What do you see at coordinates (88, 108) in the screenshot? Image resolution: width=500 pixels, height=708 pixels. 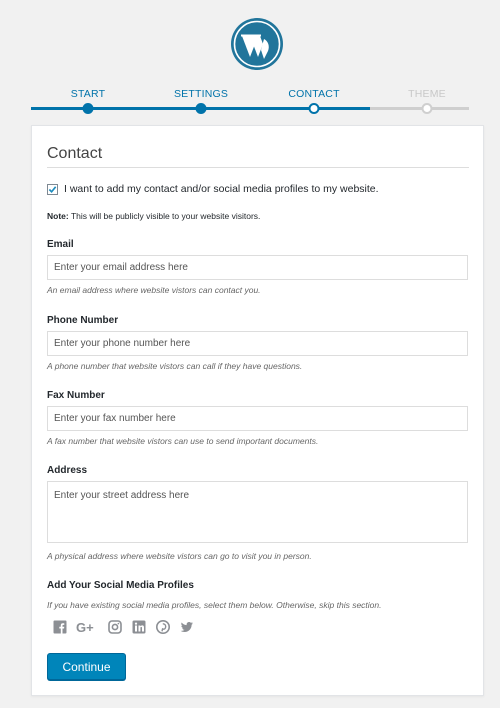 I see `step-start-dot` at bounding box center [88, 108].